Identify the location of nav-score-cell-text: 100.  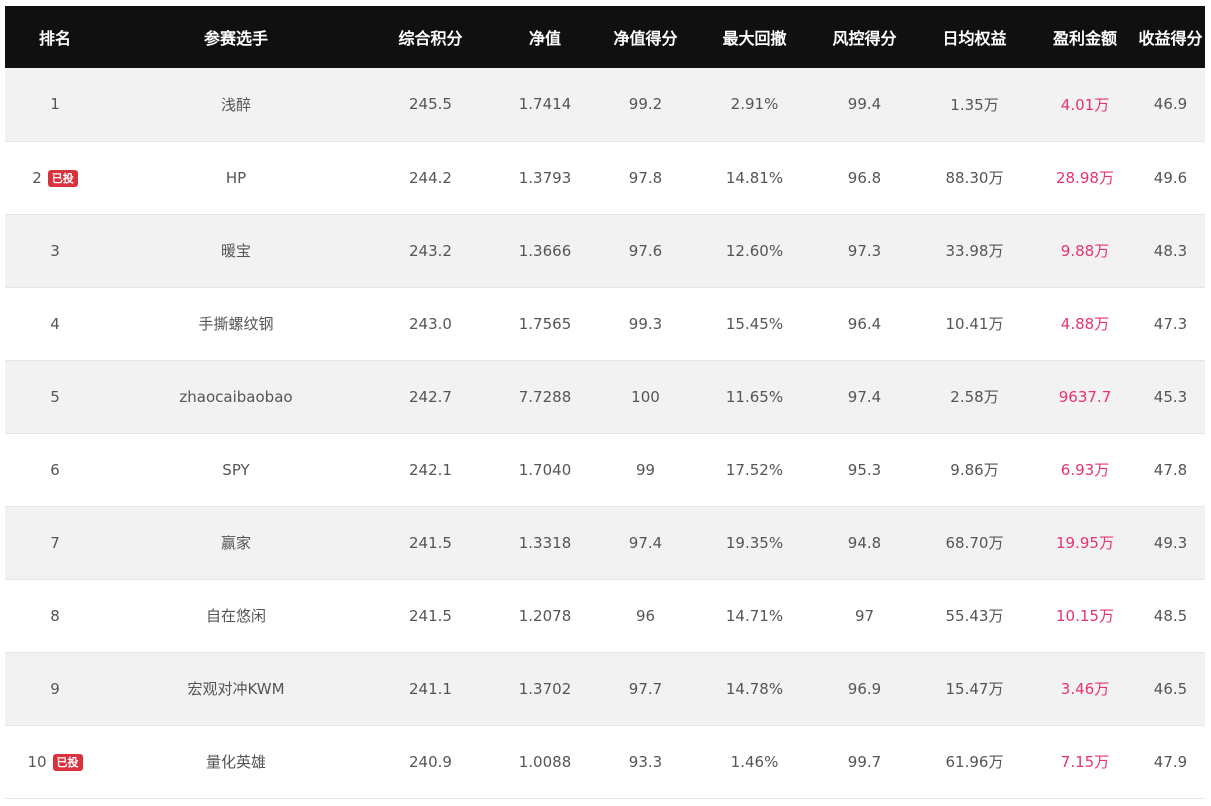
(645, 396).